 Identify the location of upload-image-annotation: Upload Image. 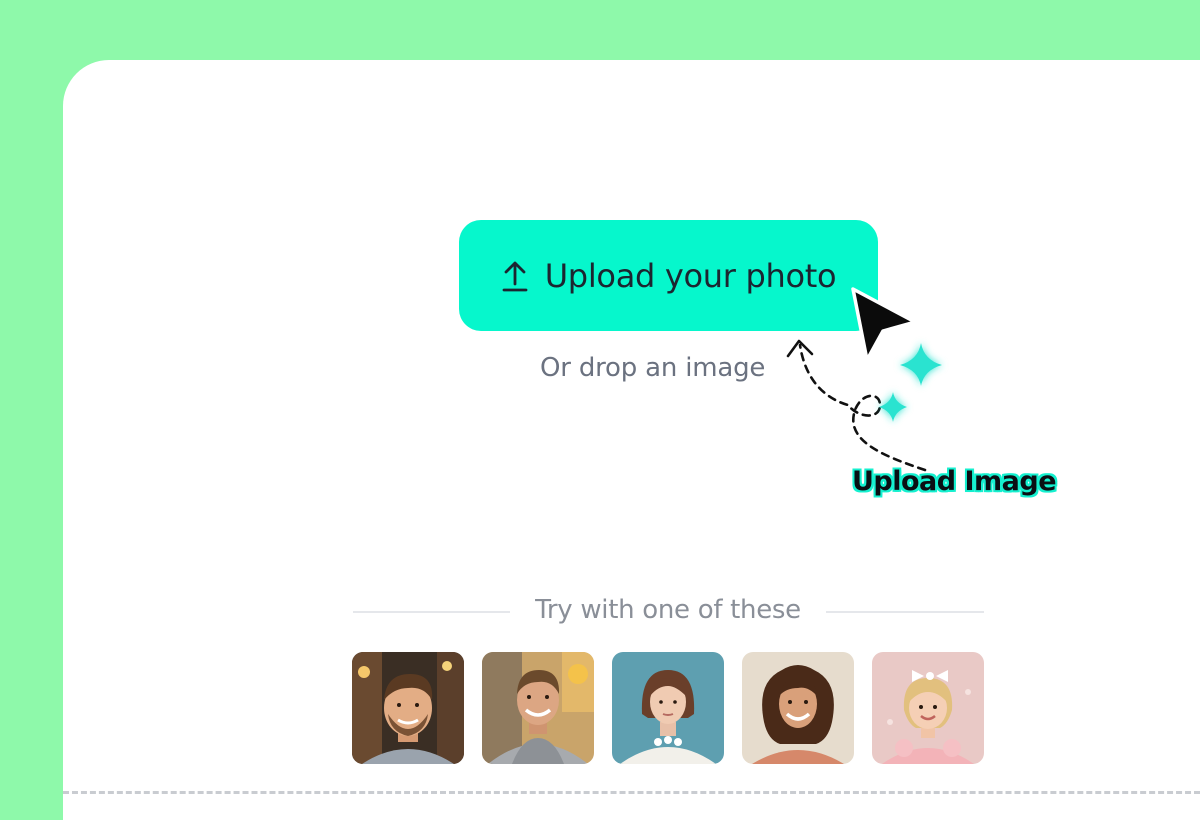
(954, 481).